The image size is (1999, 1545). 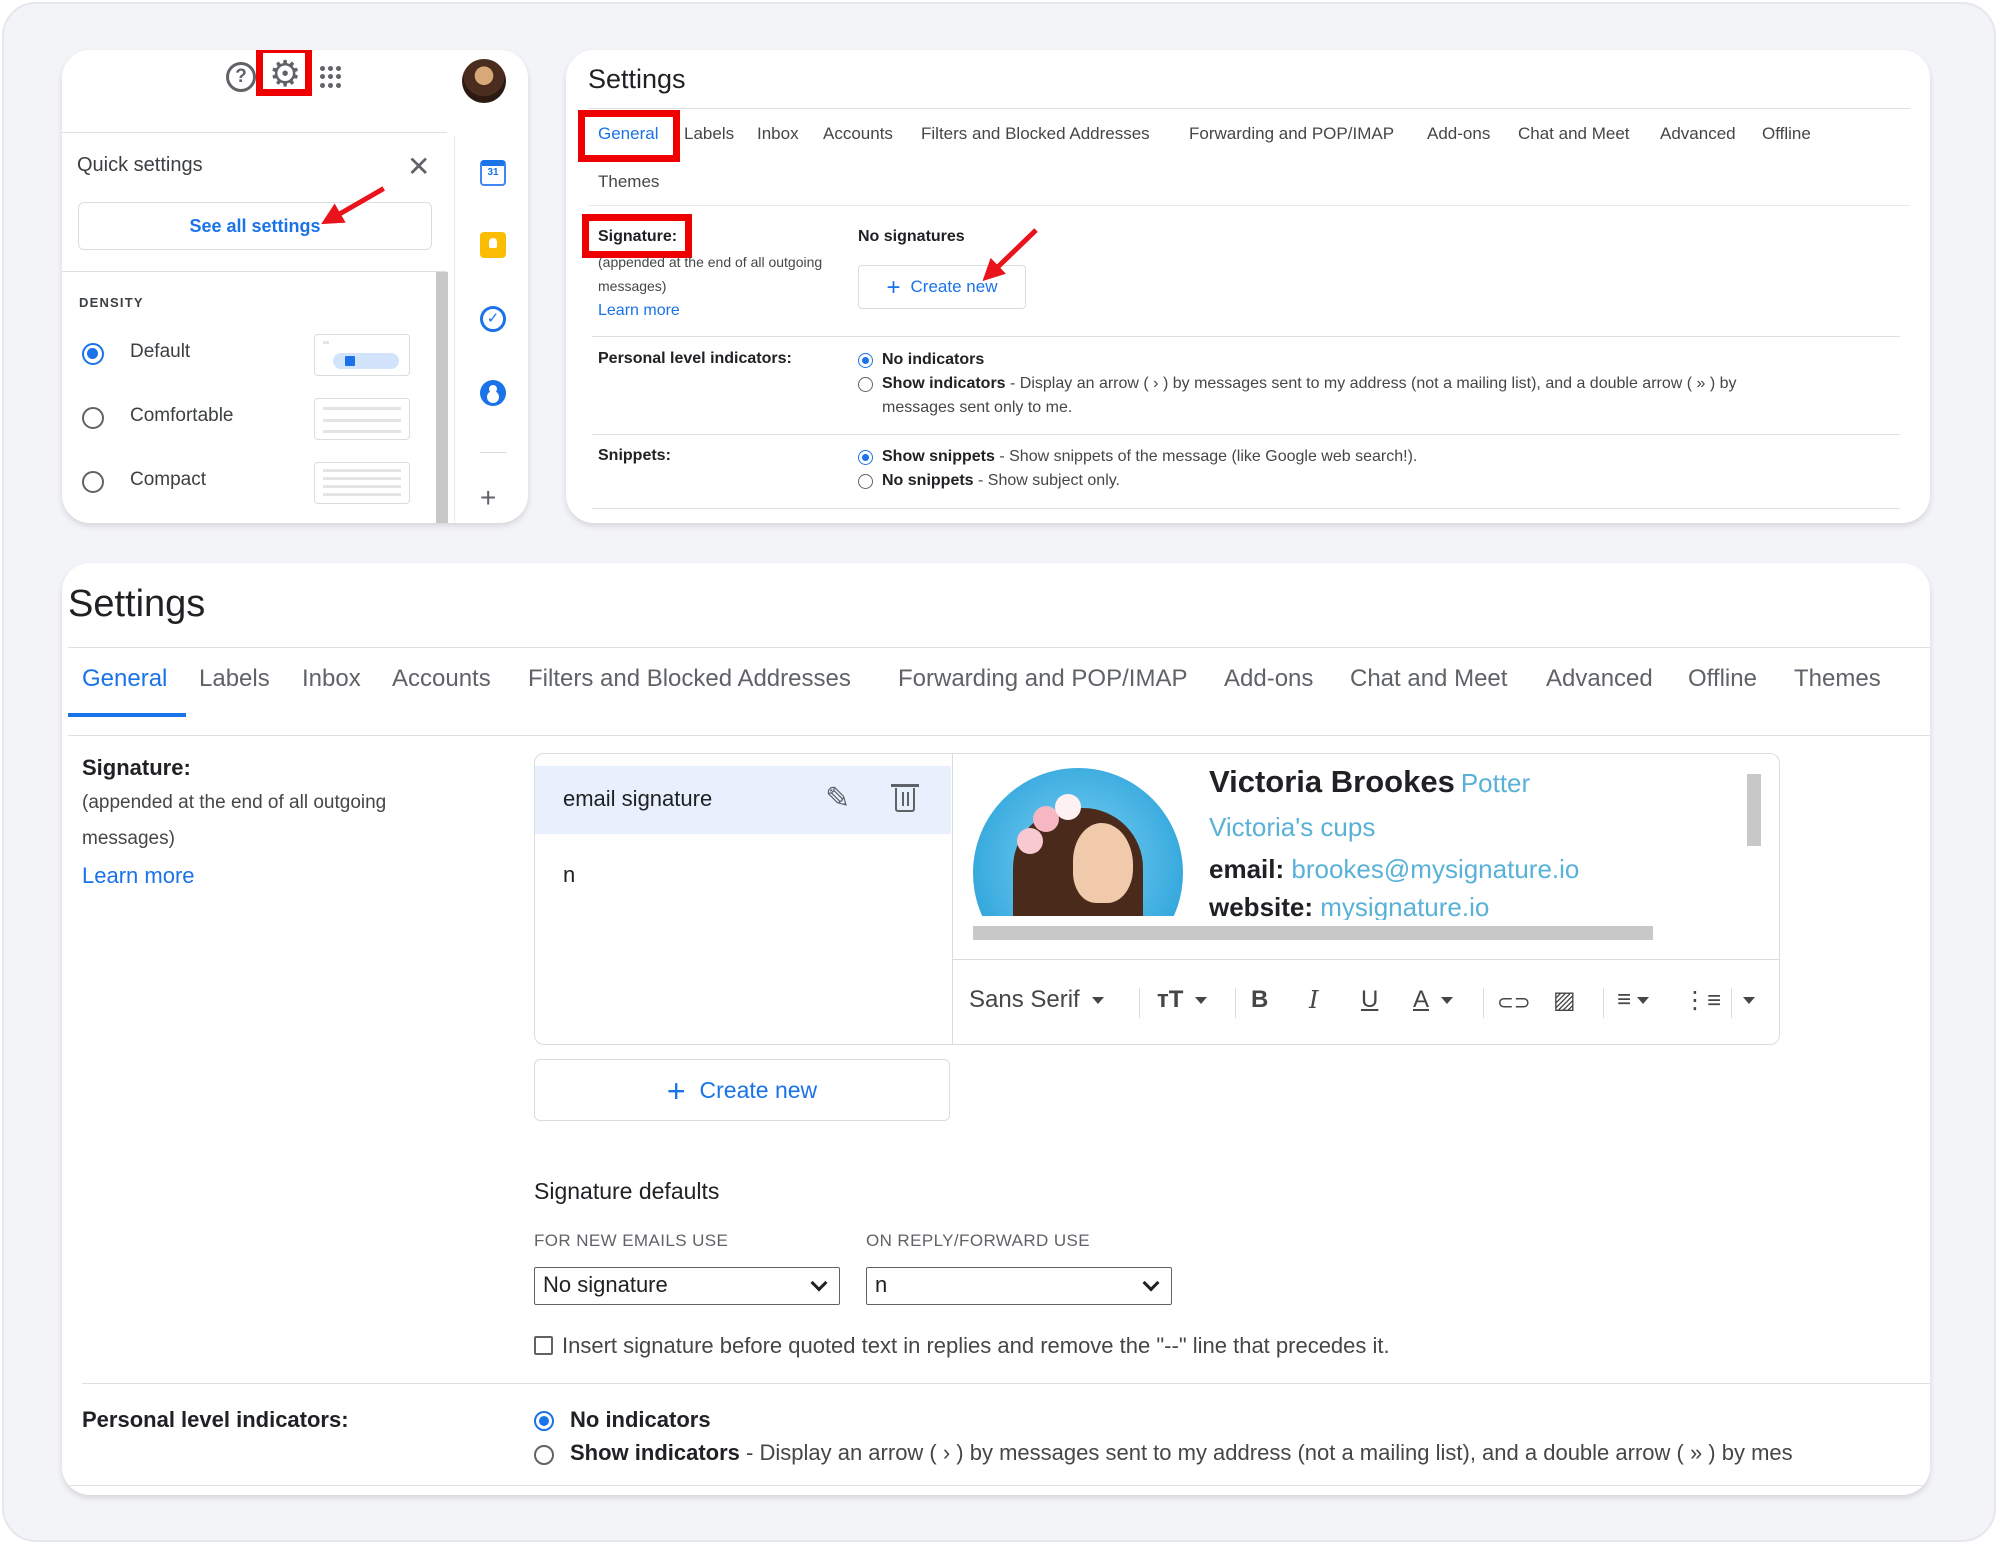 What do you see at coordinates (1749, 1000) in the screenshot?
I see `more-options-icon` at bounding box center [1749, 1000].